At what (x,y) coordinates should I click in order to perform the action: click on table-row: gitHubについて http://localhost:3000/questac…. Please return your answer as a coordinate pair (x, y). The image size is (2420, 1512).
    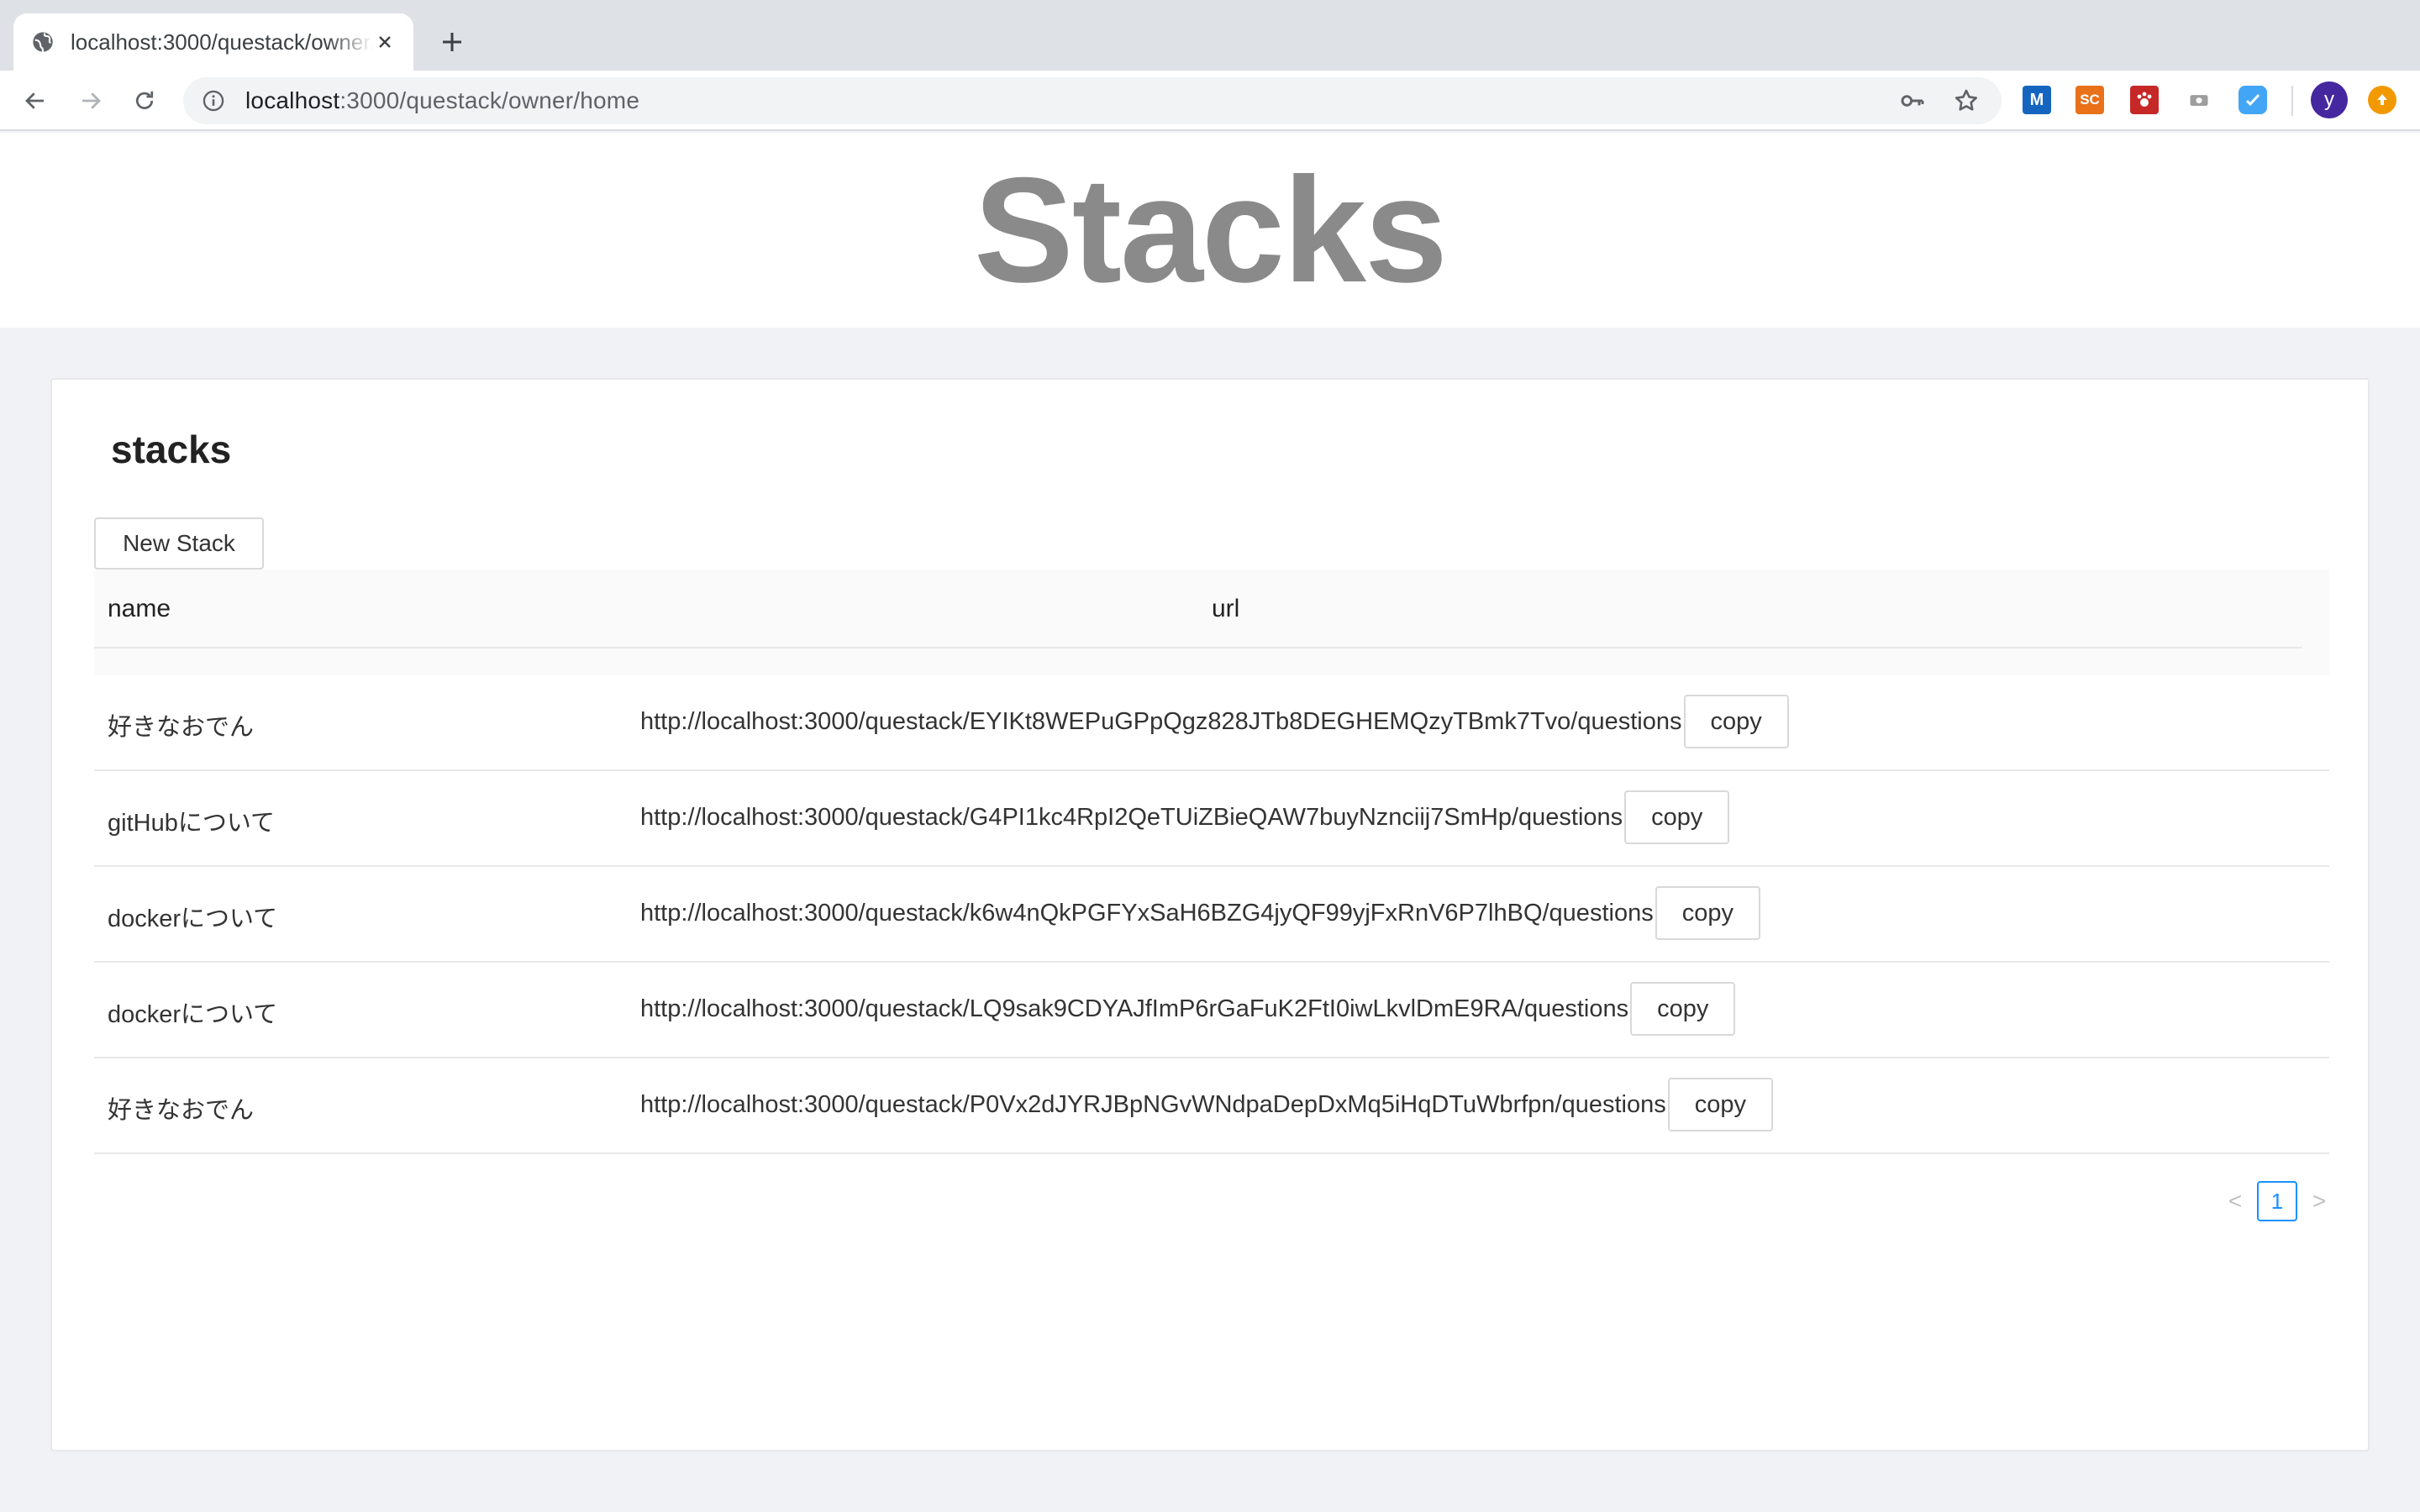
    Looking at the image, I should click on (1211, 819).